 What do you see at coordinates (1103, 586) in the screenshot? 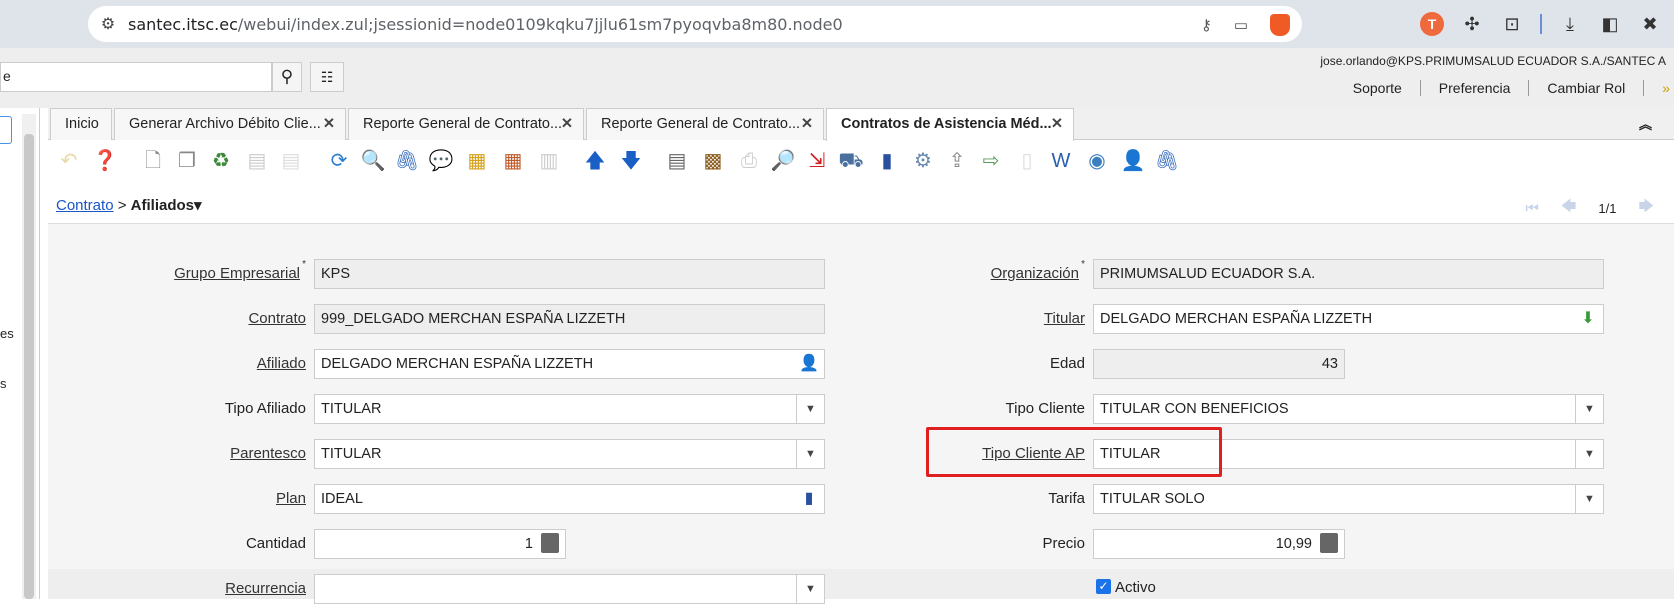
I see `activo-checkbox: ✓` at bounding box center [1103, 586].